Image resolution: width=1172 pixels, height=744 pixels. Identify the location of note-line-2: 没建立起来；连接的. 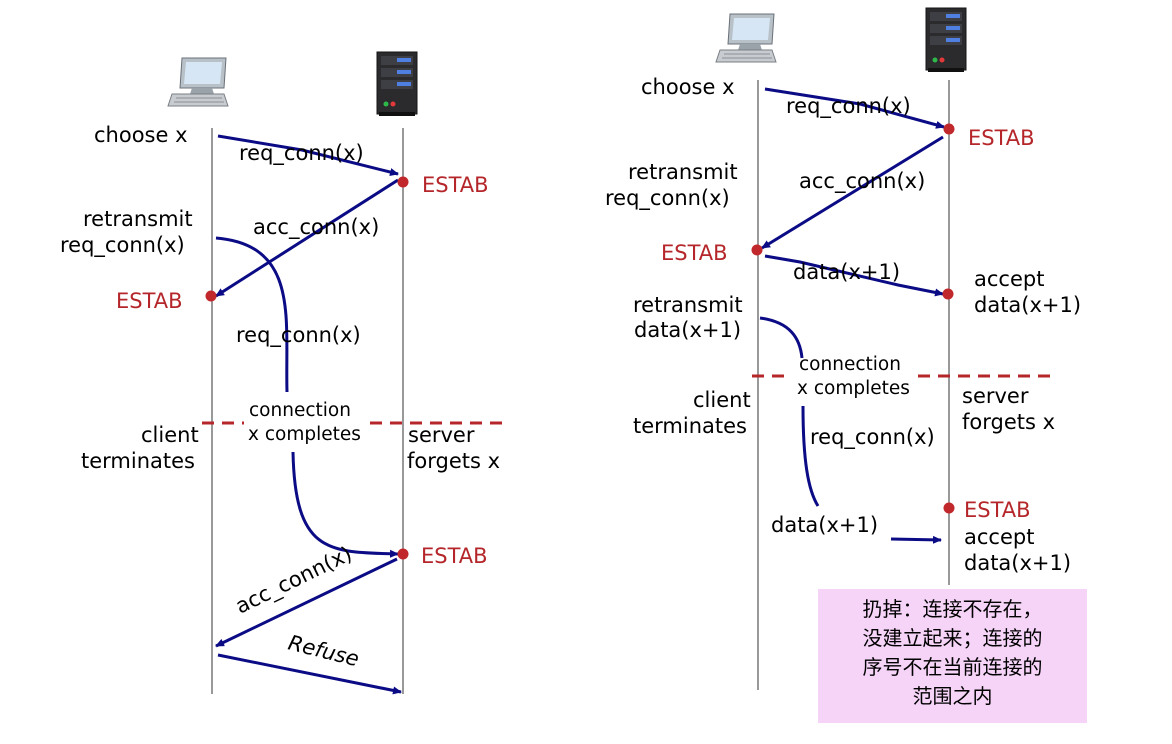
(952, 638).